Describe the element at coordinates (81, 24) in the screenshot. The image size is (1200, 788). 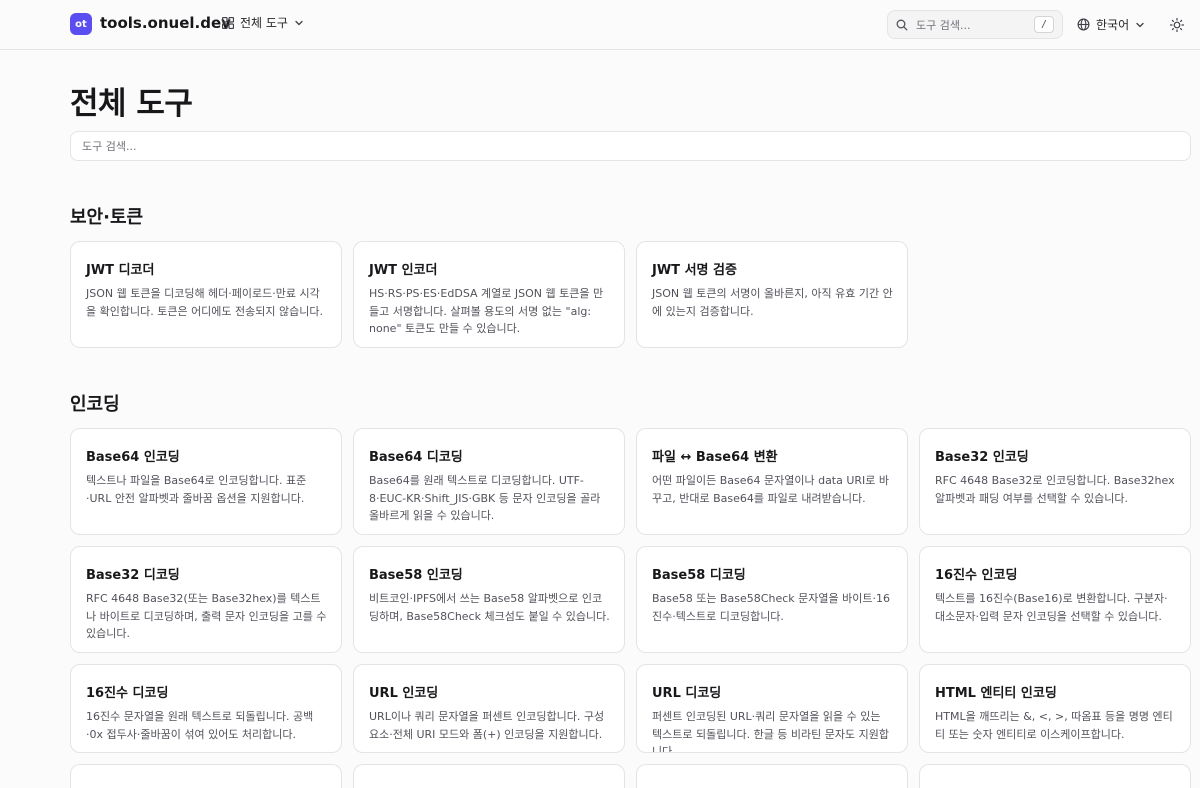
I see `logo-badge: ot` at that location.